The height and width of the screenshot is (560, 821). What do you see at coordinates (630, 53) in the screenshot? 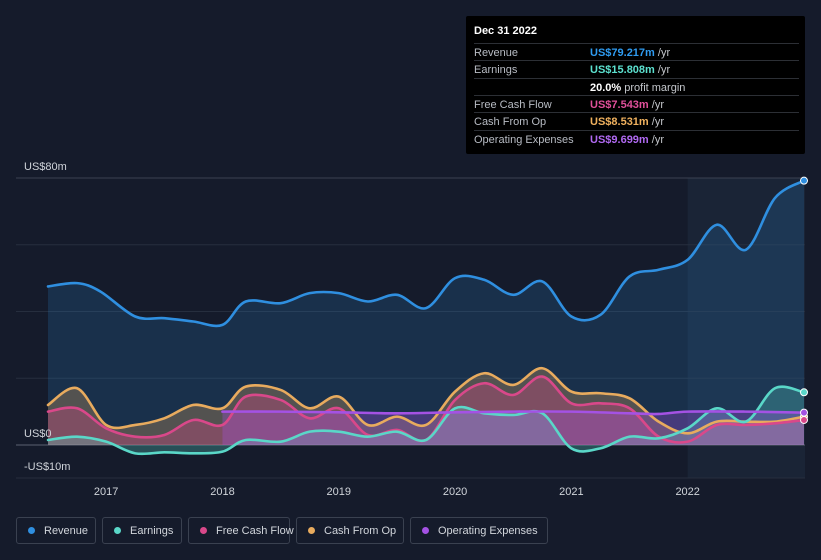
I see `tooltip-value: US$79.217m /yr` at bounding box center [630, 53].